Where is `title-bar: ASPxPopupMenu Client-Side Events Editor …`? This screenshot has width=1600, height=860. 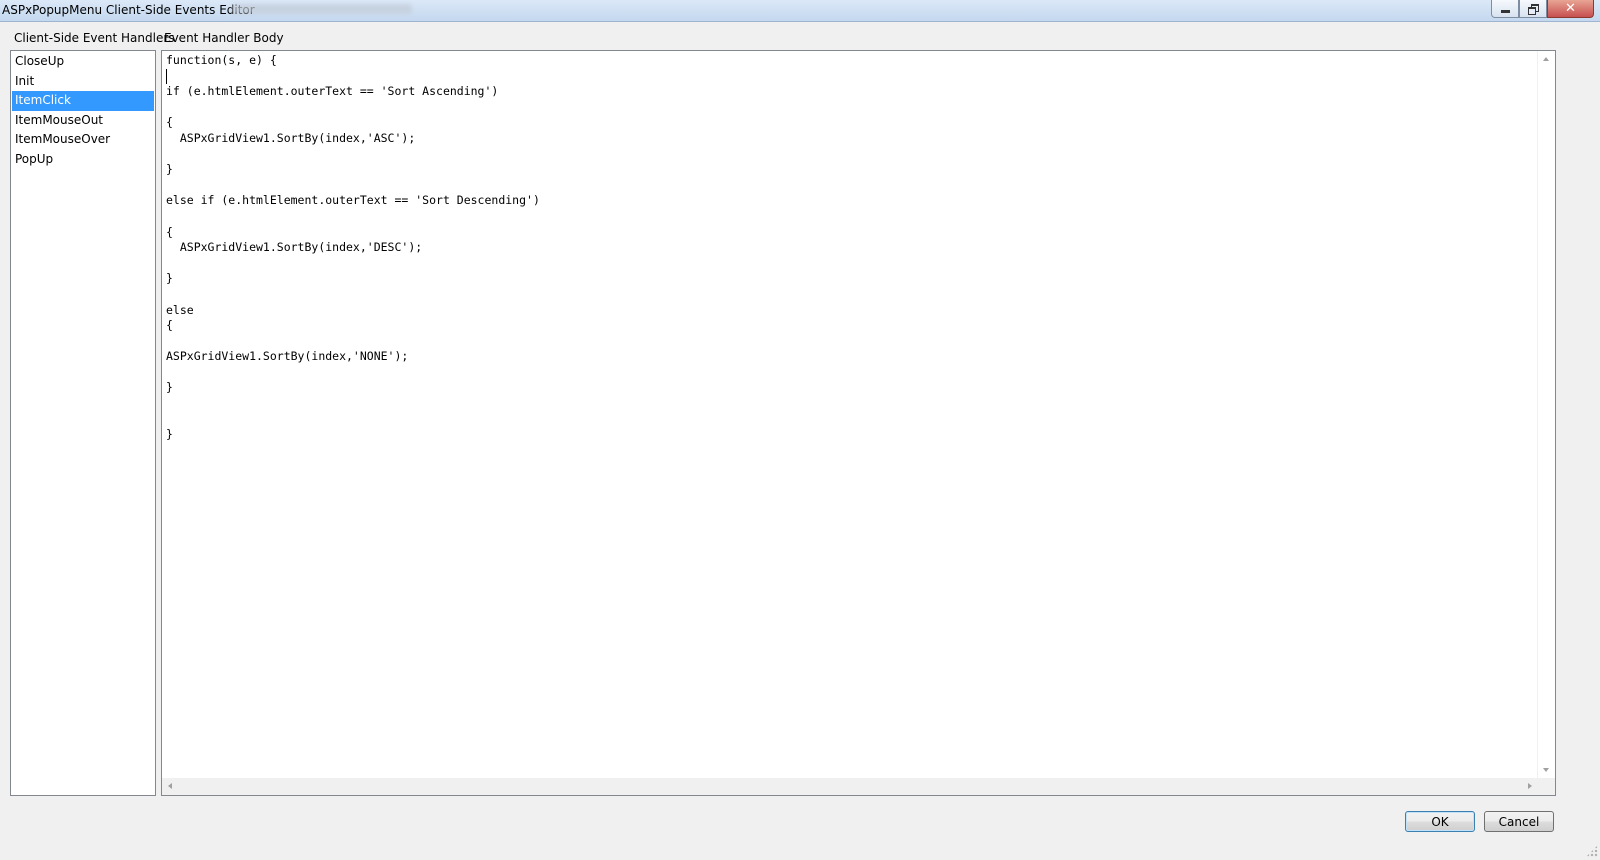
title-bar: ASPxPopupMenu Client-Side Events Editor … is located at coordinates (800, 11).